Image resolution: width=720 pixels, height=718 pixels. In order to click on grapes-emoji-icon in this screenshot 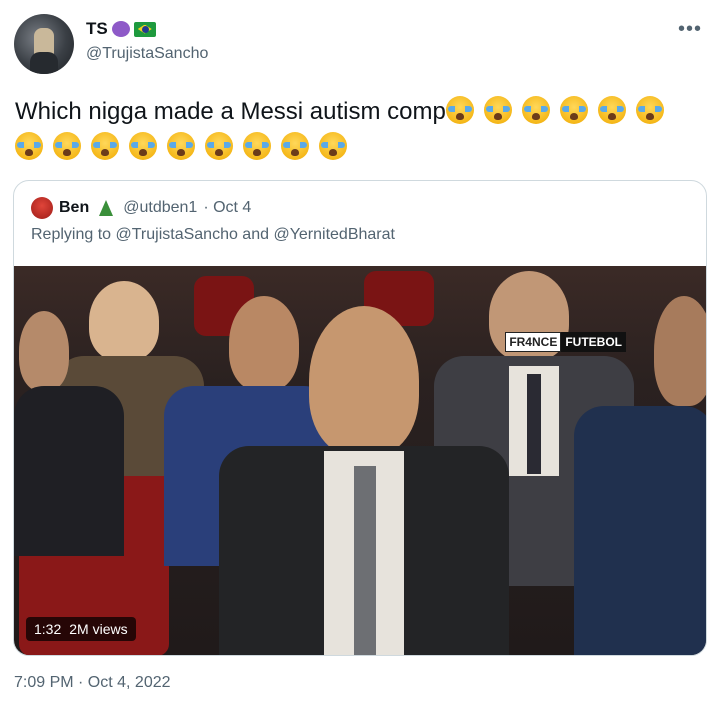, I will do `click(120, 29)`.